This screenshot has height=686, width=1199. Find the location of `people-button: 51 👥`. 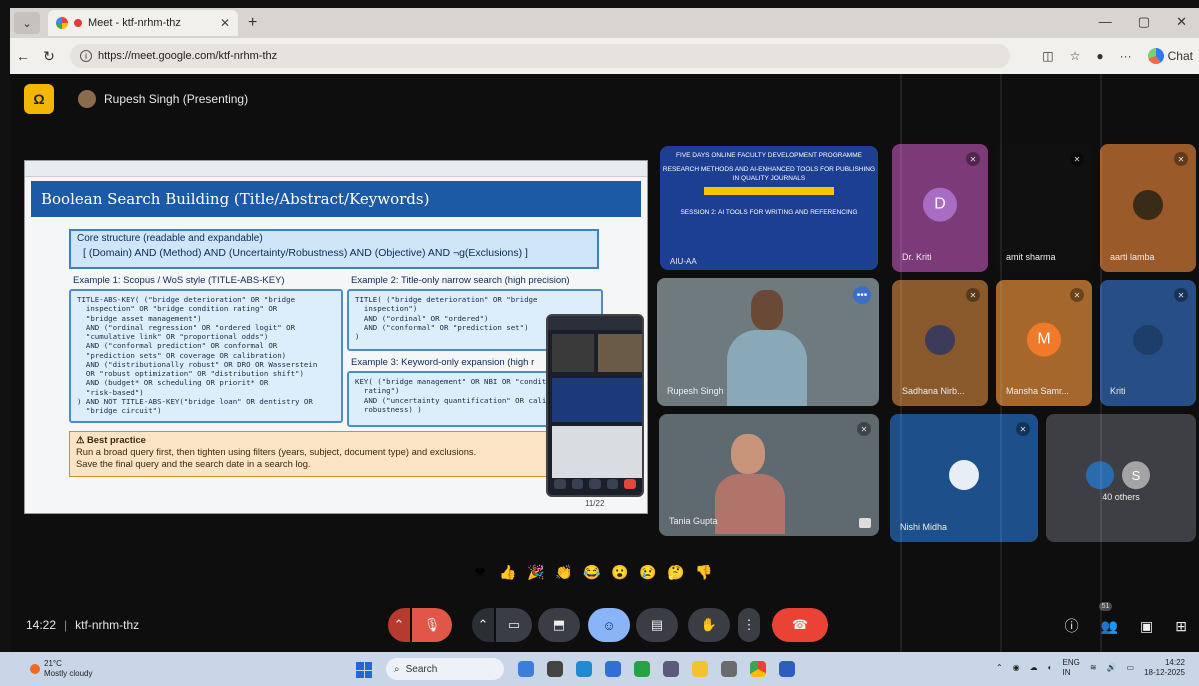

people-button: 51 👥 is located at coordinates (1108, 618).